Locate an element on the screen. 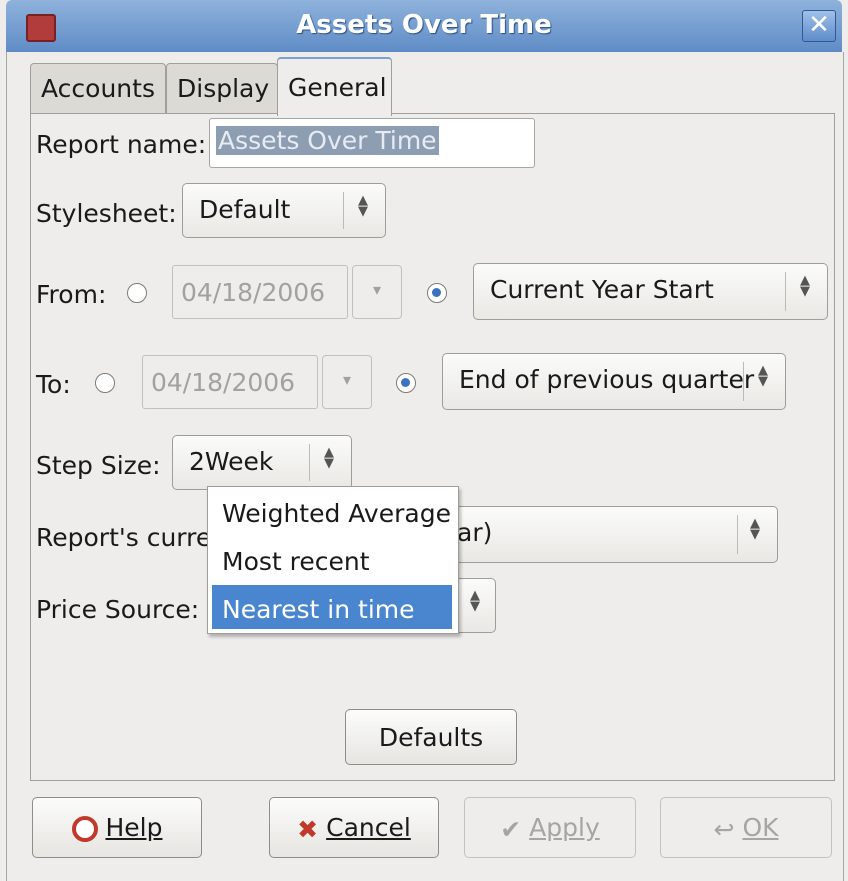 This screenshot has width=848, height=881. to-date-radio is located at coordinates (105, 383).